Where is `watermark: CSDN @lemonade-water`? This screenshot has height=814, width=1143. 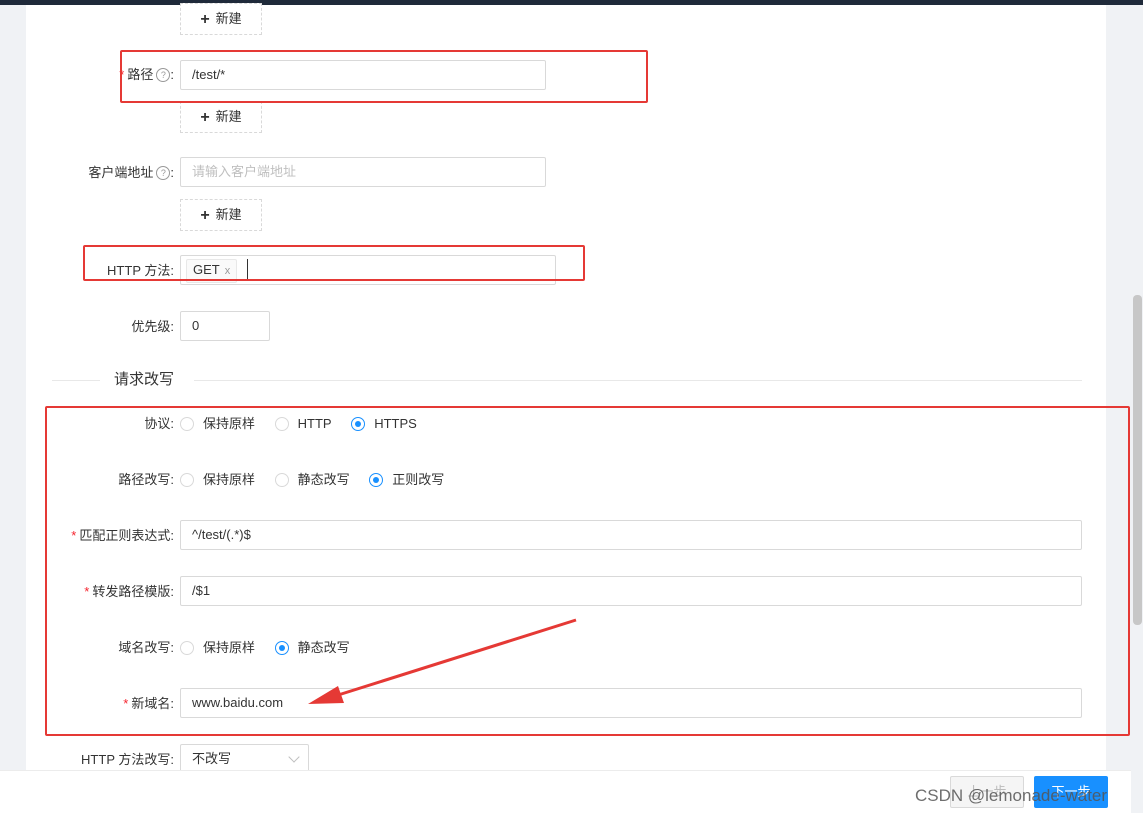
watermark: CSDN @lemonade-water is located at coordinates (1011, 795).